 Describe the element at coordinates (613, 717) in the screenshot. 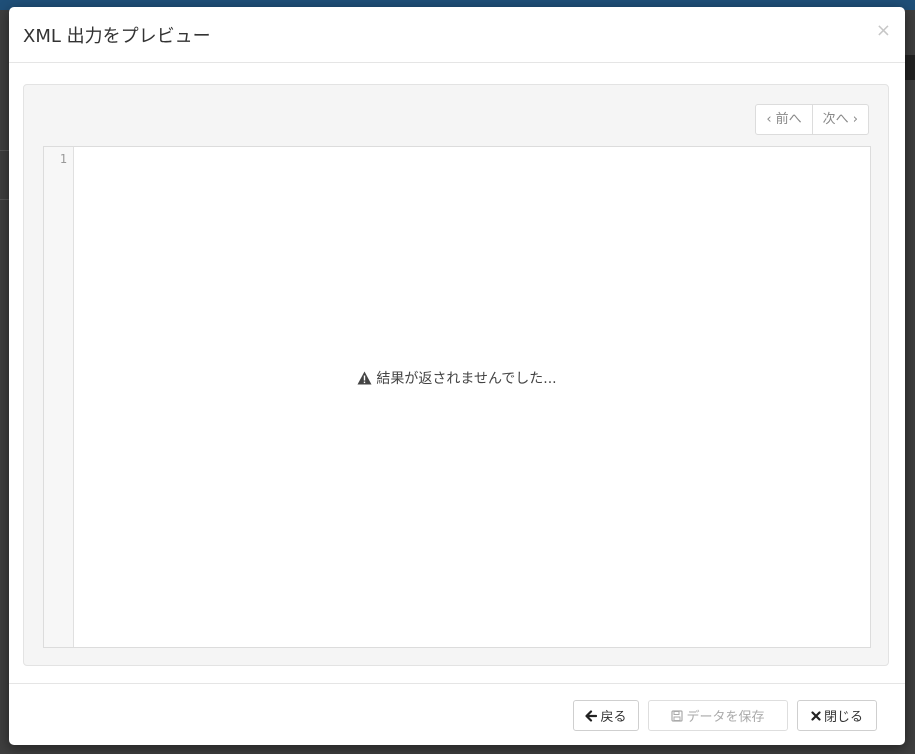

I see `back-label: 戻る` at that location.